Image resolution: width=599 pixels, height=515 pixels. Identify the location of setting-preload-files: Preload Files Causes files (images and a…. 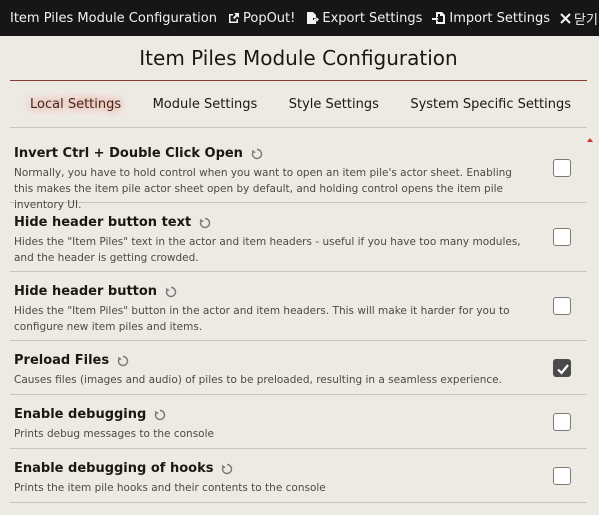
(298, 368).